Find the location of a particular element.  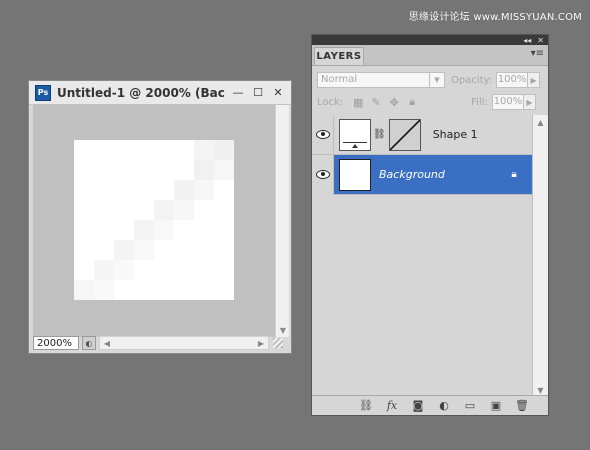

document-titlebar: Ps Untitled-1 @ 2000% (Backg... — ☐ ✕ is located at coordinates (160, 93).